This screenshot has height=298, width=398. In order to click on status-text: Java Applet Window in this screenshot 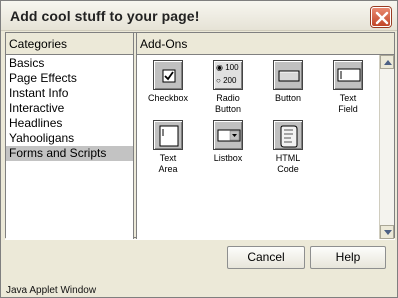, I will do `click(51, 290)`.